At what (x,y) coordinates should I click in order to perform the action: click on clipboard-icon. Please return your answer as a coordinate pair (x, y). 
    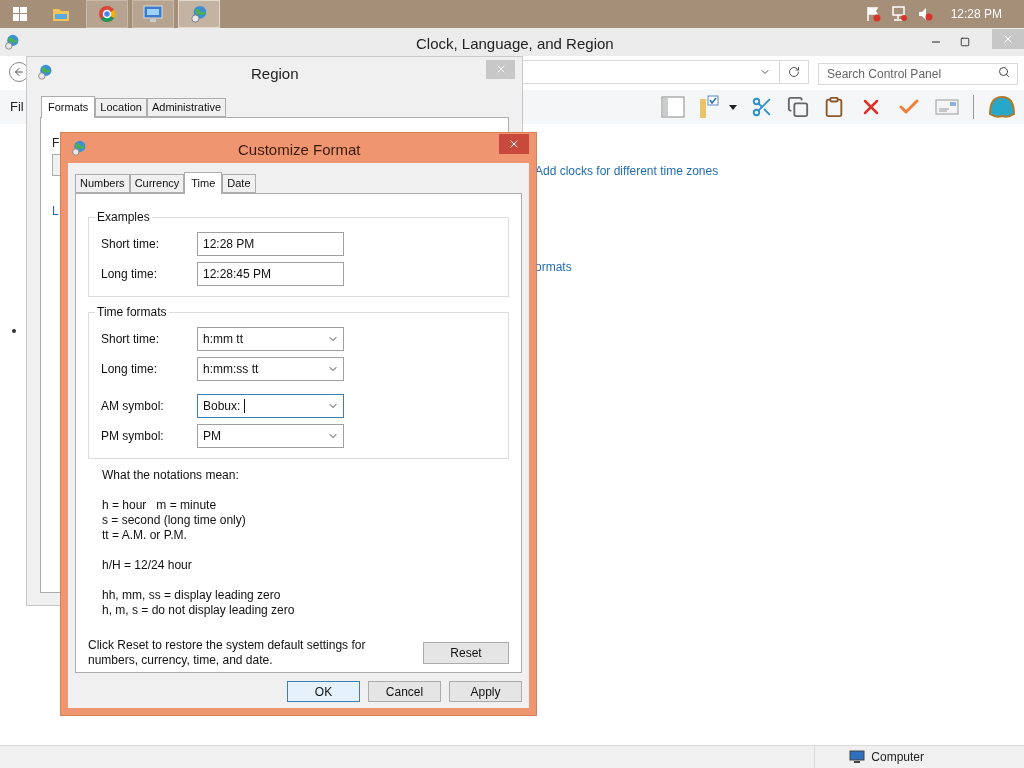
    Looking at the image, I should click on (834, 107).